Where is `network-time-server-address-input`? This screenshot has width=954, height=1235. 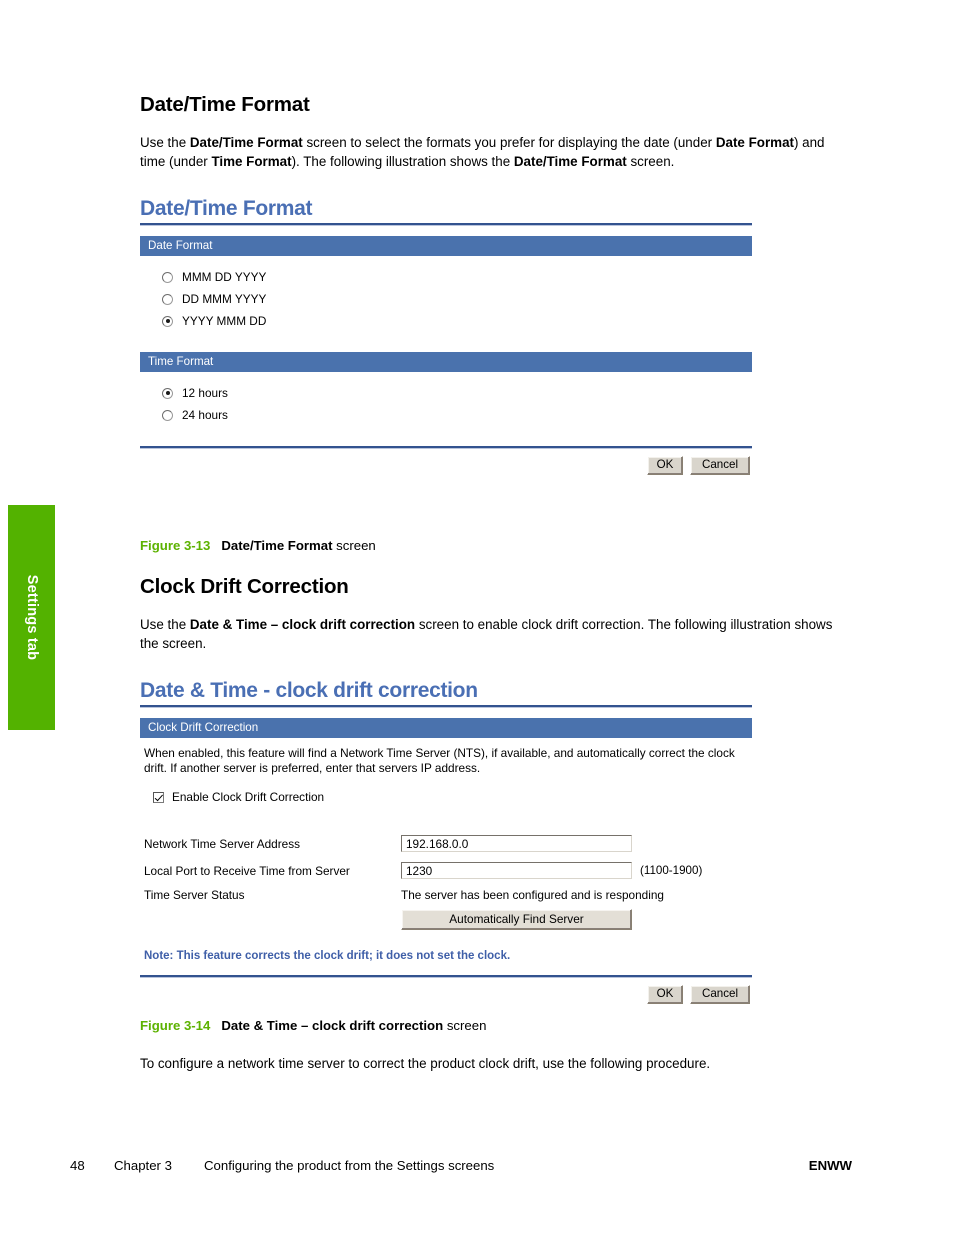
network-time-server-address-input is located at coordinates (516, 843).